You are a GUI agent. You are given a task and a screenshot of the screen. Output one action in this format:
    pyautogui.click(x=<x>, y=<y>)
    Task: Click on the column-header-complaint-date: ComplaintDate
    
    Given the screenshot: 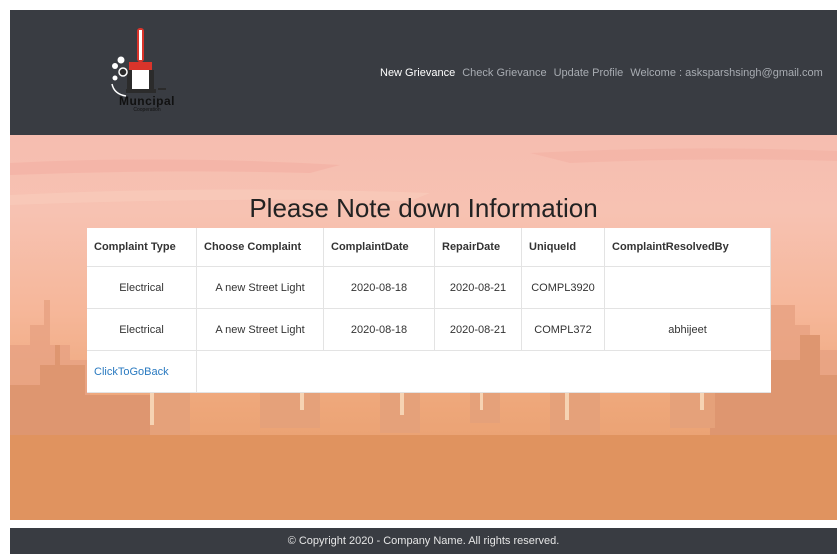 What is the action you would take?
    pyautogui.click(x=379, y=247)
    